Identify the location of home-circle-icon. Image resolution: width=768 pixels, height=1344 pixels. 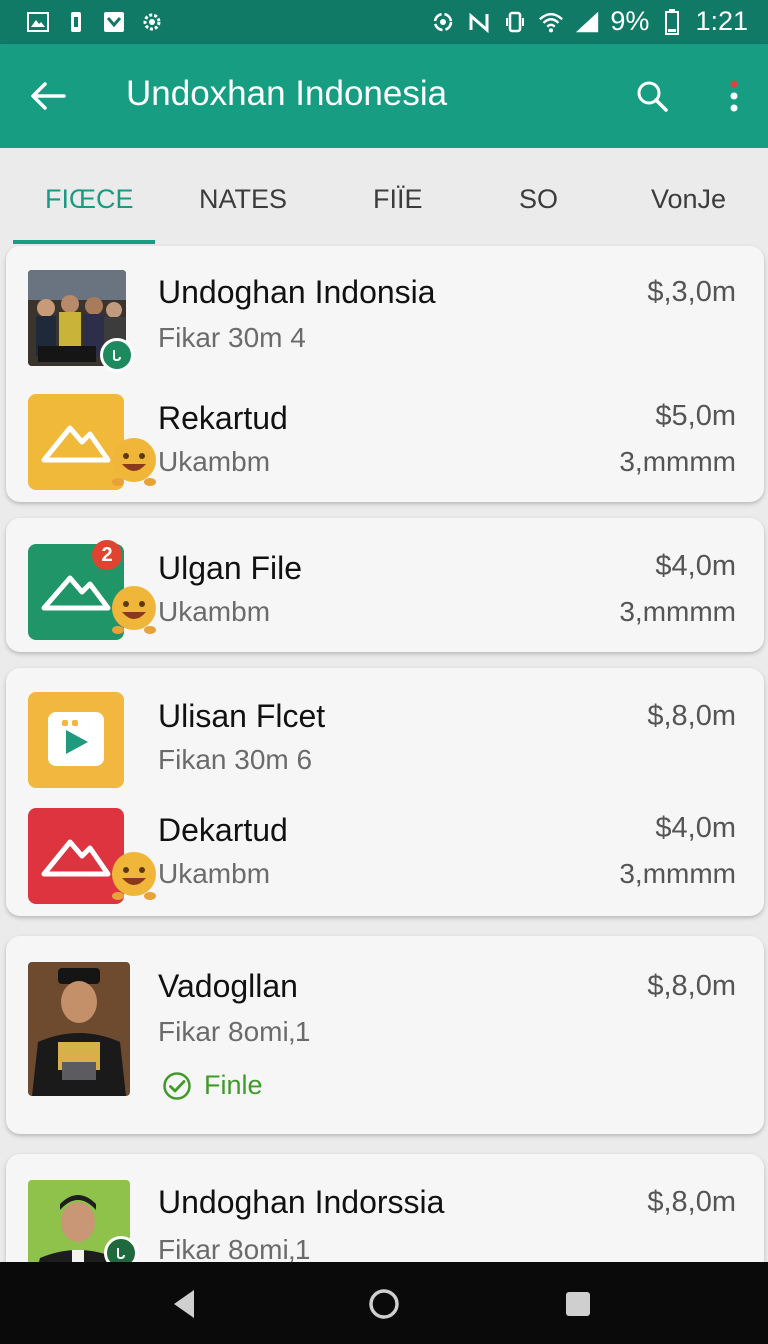
(384, 1304).